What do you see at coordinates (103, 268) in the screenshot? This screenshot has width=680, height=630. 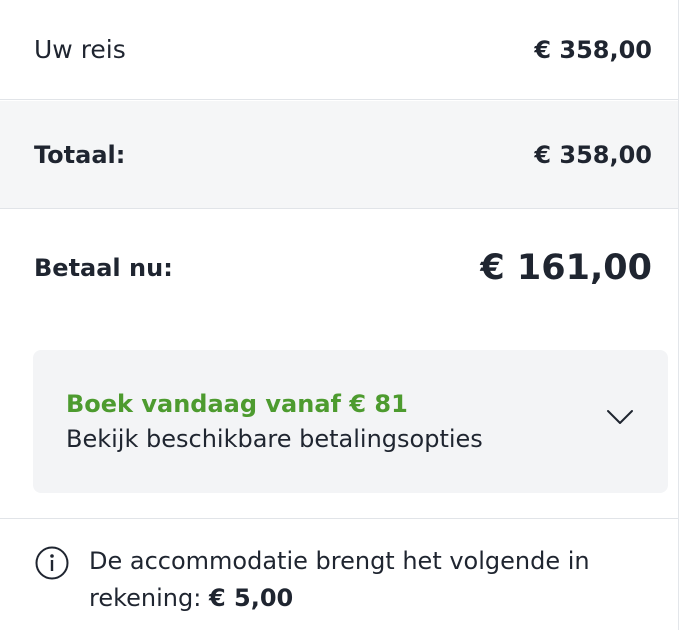 I see `pay-now-label: Betaal nu:` at bounding box center [103, 268].